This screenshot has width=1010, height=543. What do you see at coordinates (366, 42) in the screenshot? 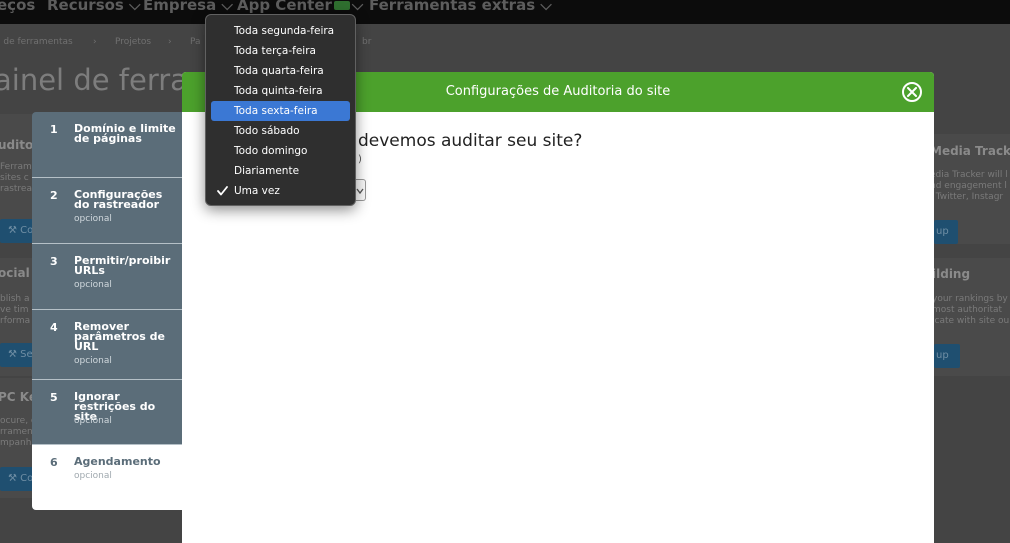
I see `breadcrumb-item: br` at bounding box center [366, 42].